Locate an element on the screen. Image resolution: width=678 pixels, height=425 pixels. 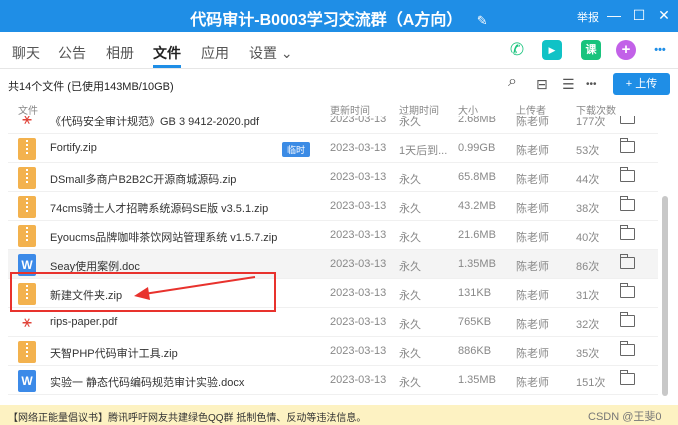
file-size: 765KB is located at coordinates (475, 322).